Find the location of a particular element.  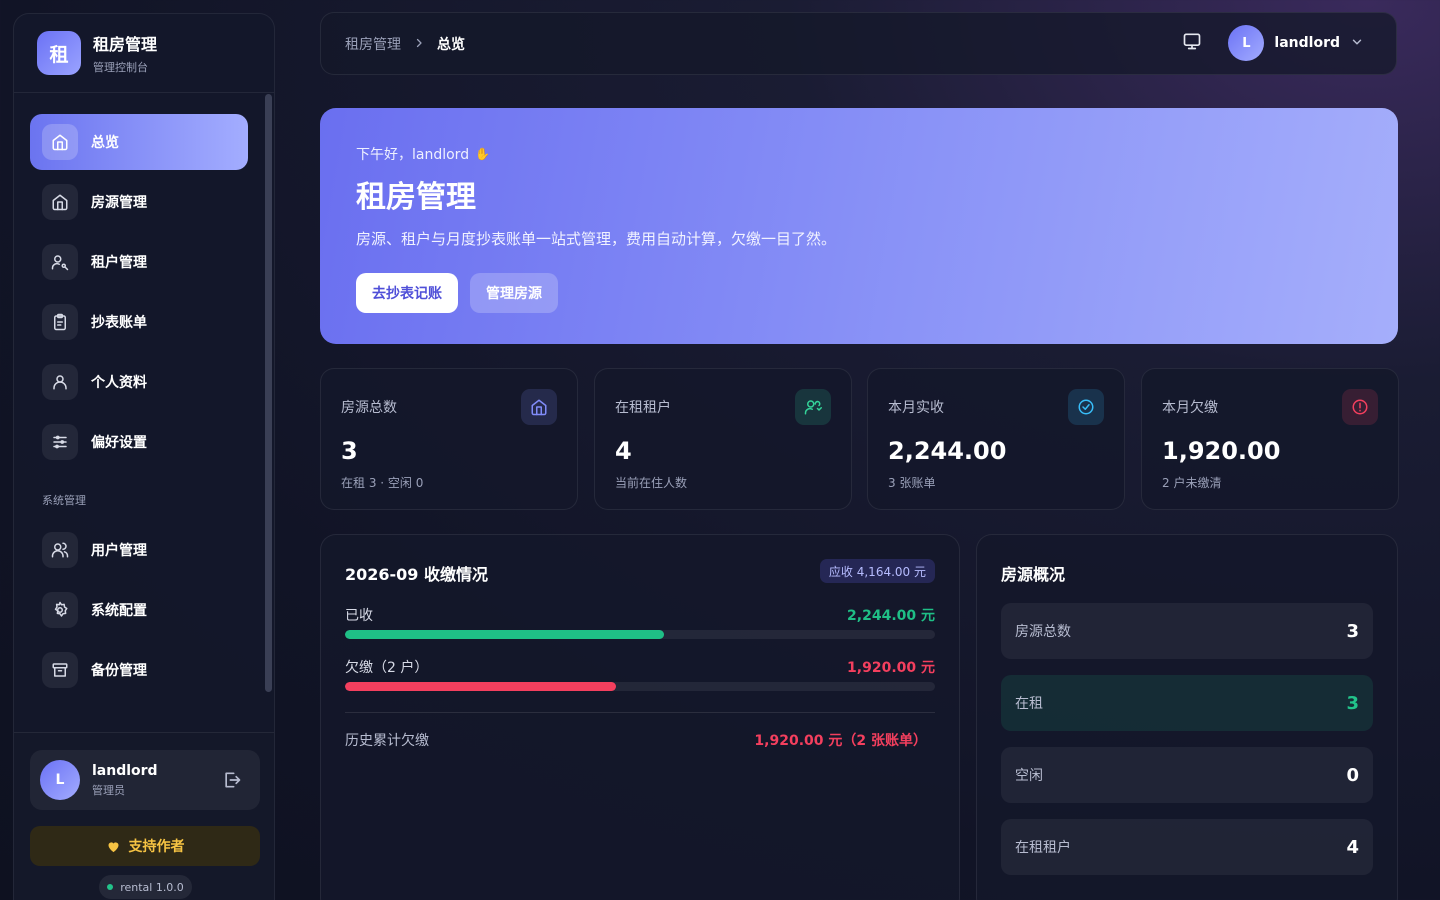

stat-card-received: 本月实收 2,244.00 3 张账单 is located at coordinates (996, 439).